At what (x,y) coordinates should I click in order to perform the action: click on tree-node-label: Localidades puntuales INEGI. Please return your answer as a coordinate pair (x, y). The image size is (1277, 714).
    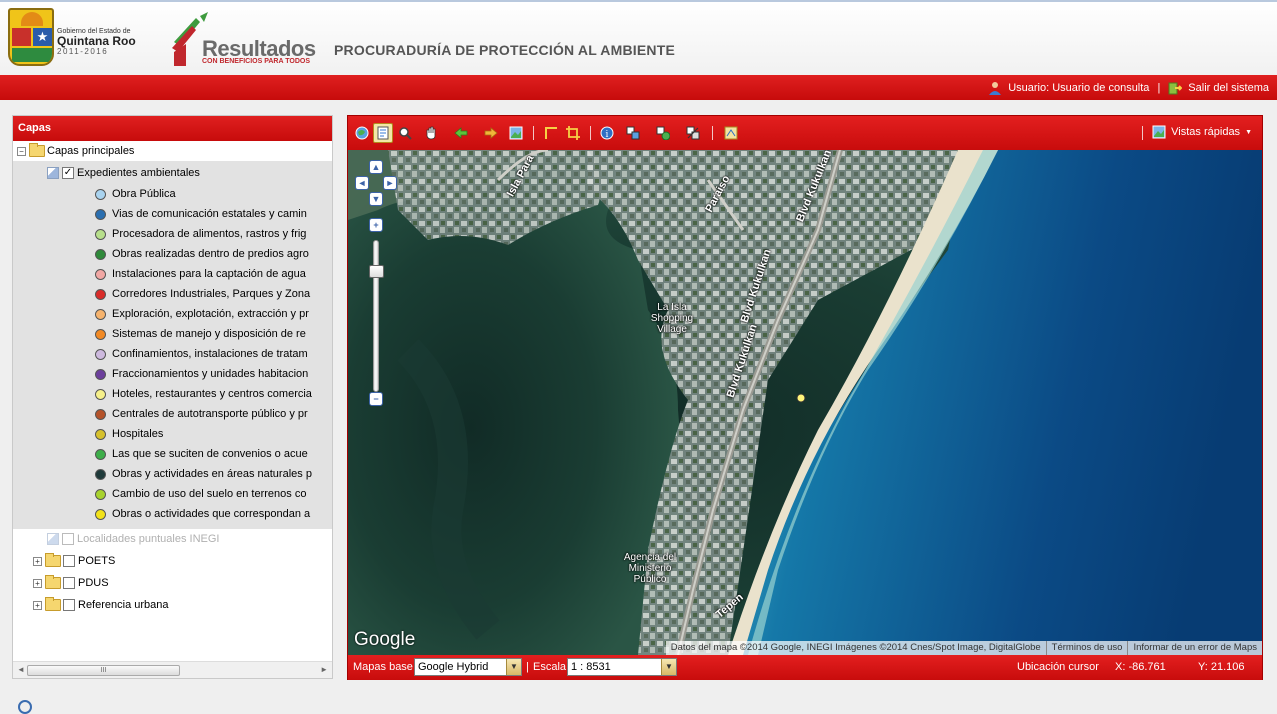
    Looking at the image, I should click on (148, 539).